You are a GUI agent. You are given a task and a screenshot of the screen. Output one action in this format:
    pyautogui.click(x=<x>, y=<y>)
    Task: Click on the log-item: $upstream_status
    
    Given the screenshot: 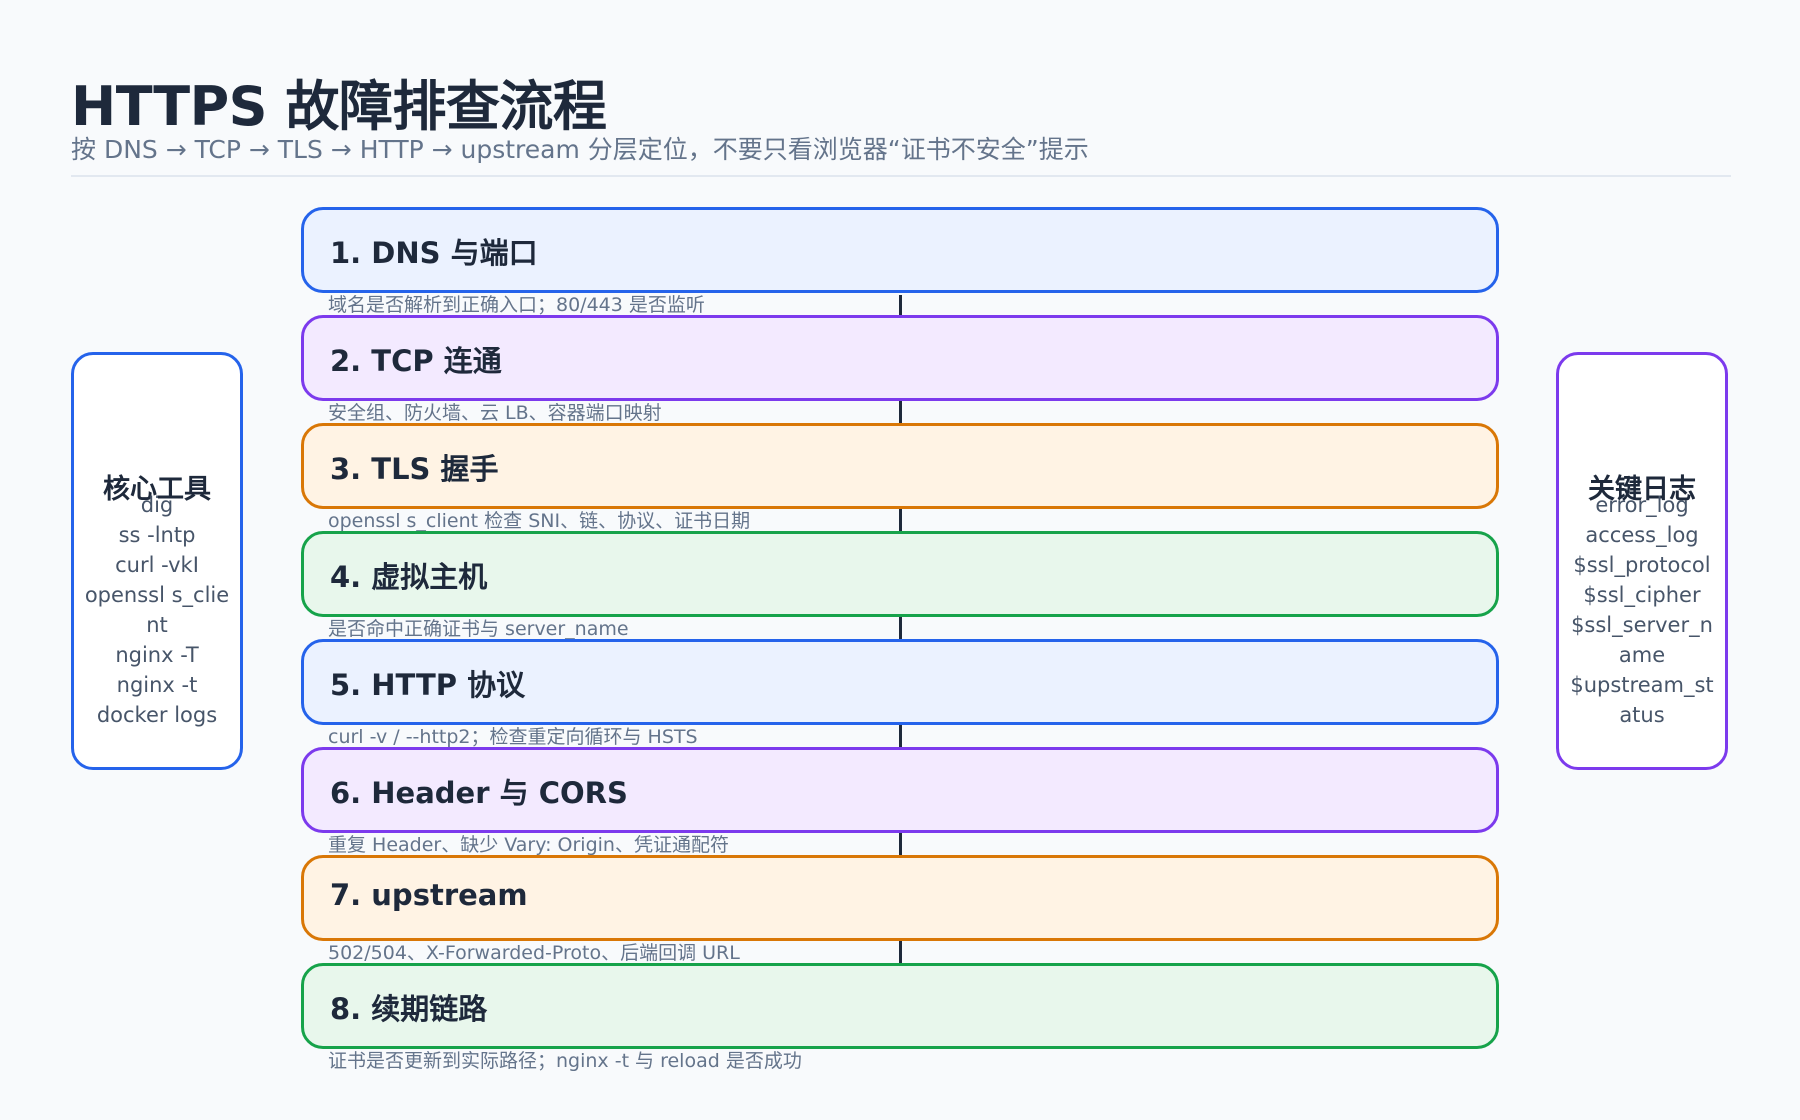 What is the action you would take?
    pyautogui.click(x=1642, y=700)
    